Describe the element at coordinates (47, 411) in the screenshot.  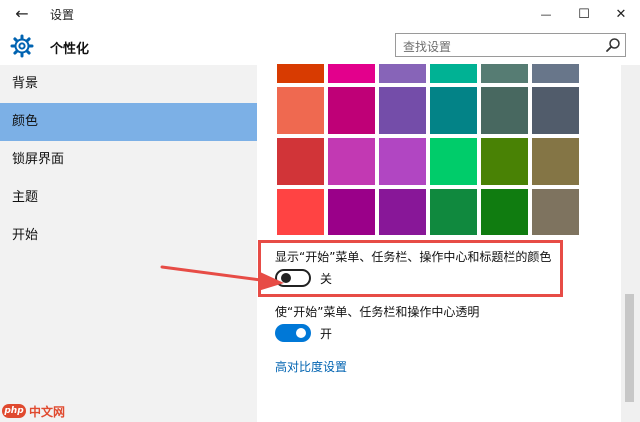
I see `watermark-text: 中文网` at that location.